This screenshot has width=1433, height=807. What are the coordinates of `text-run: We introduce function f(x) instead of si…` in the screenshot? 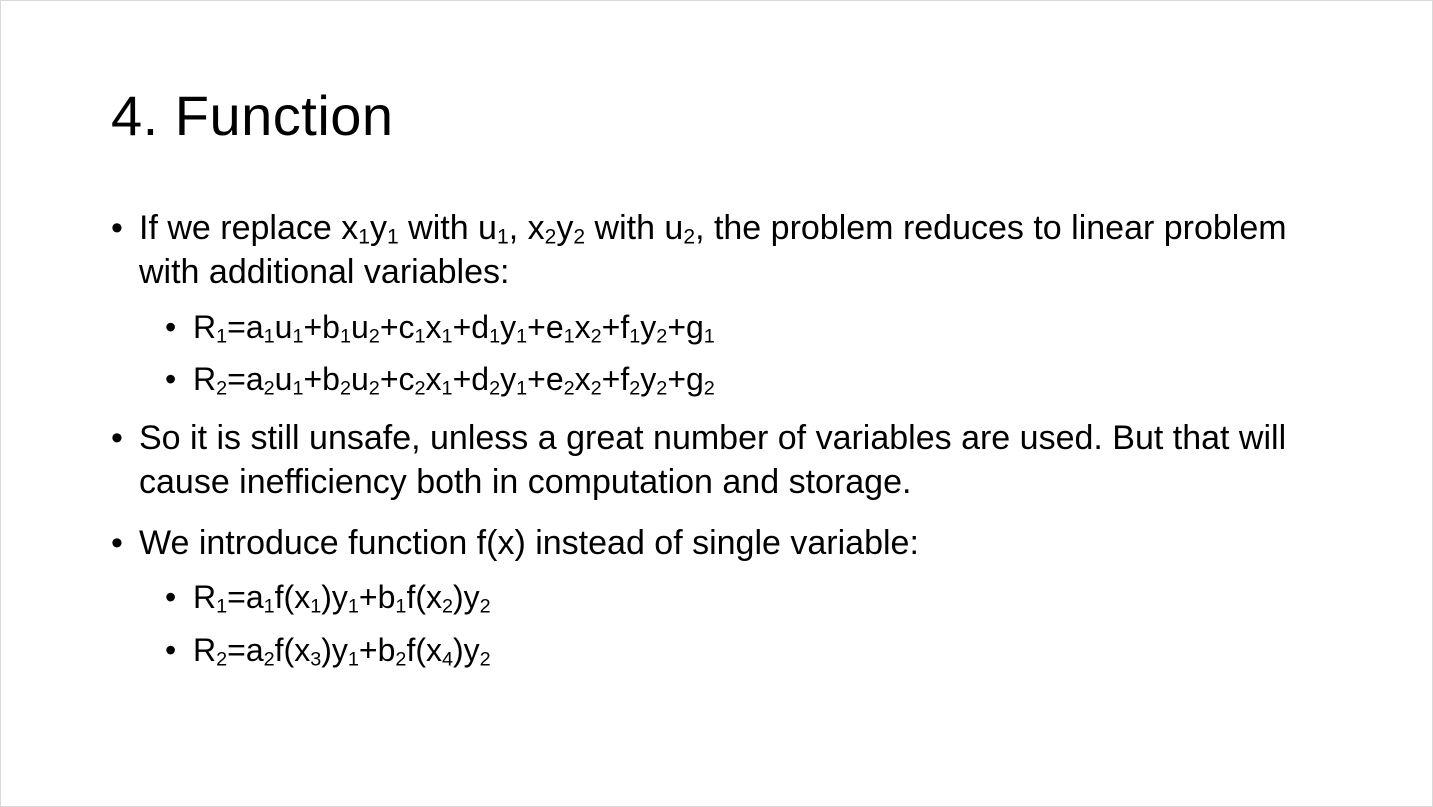 It's located at (529, 543).